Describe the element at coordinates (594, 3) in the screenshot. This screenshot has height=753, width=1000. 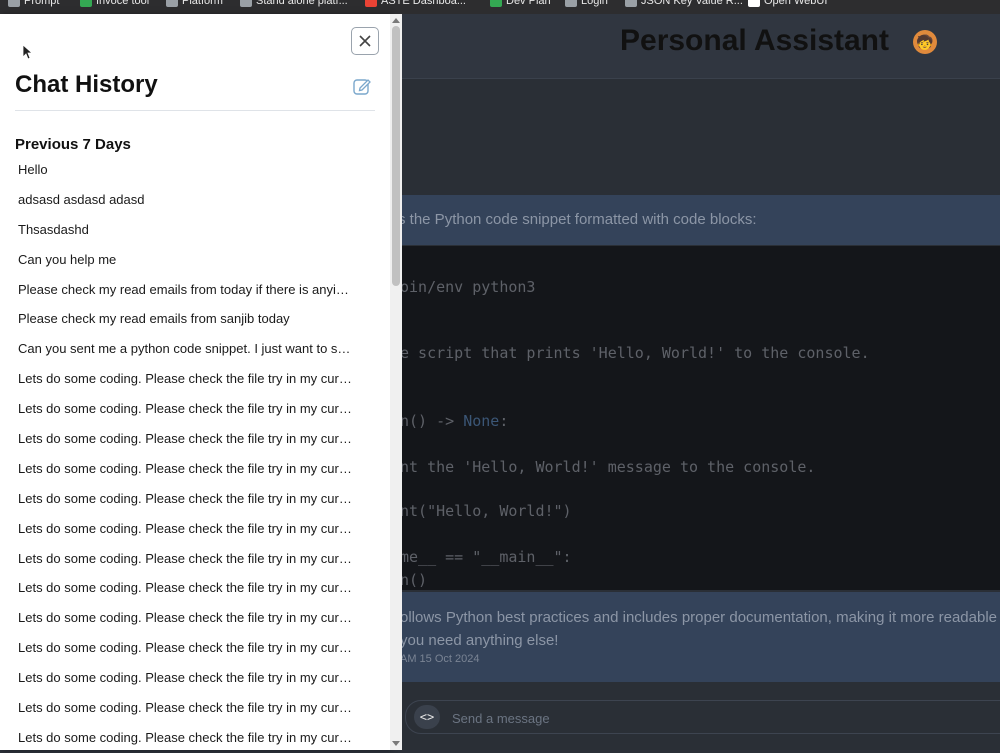
I see `bookmark-label: Login` at that location.